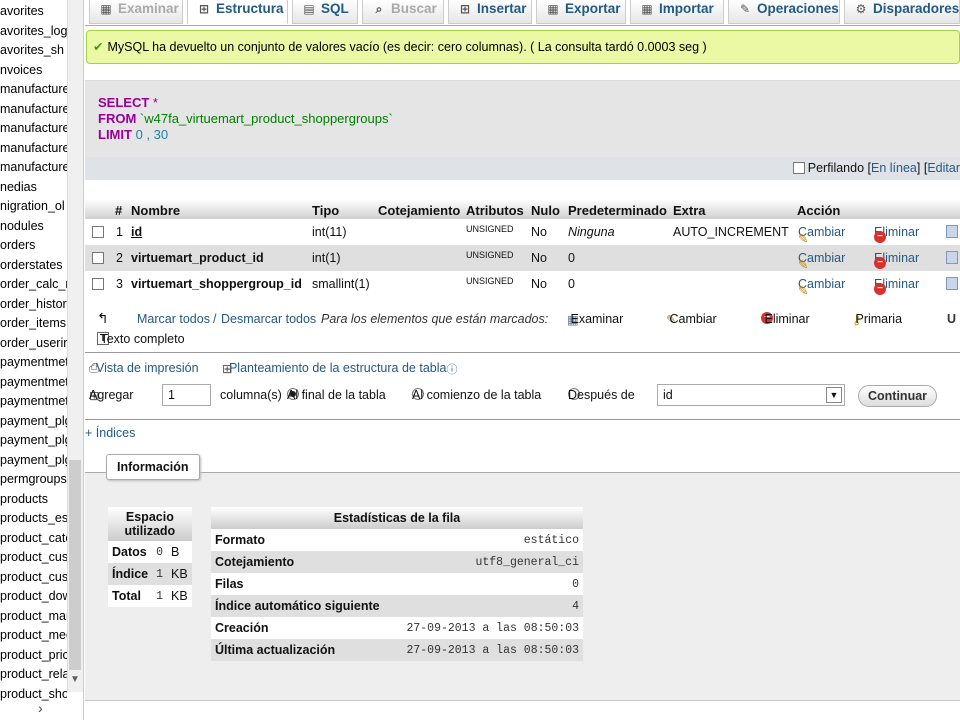  Describe the element at coordinates (33, 675) in the screenshot. I see `sidebar-table-item: product_rela` at that location.